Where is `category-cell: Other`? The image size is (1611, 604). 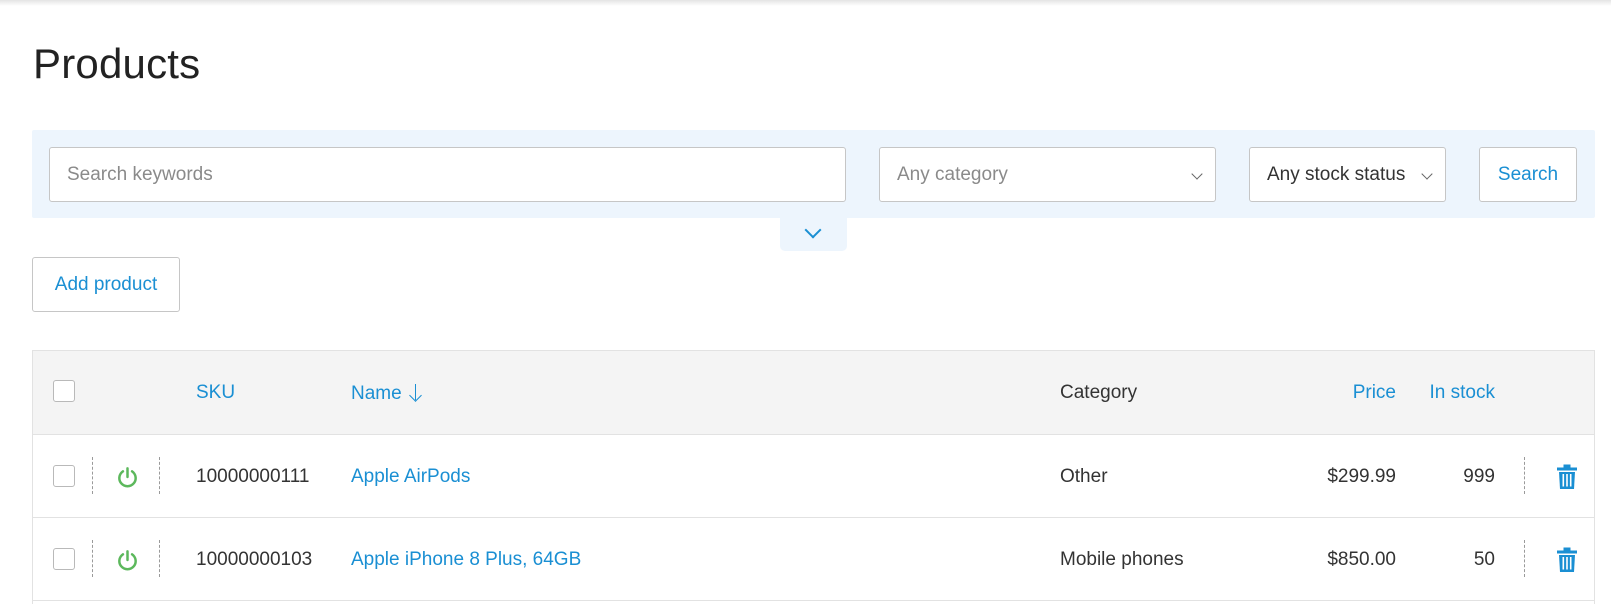 category-cell: Other is located at coordinates (1084, 476).